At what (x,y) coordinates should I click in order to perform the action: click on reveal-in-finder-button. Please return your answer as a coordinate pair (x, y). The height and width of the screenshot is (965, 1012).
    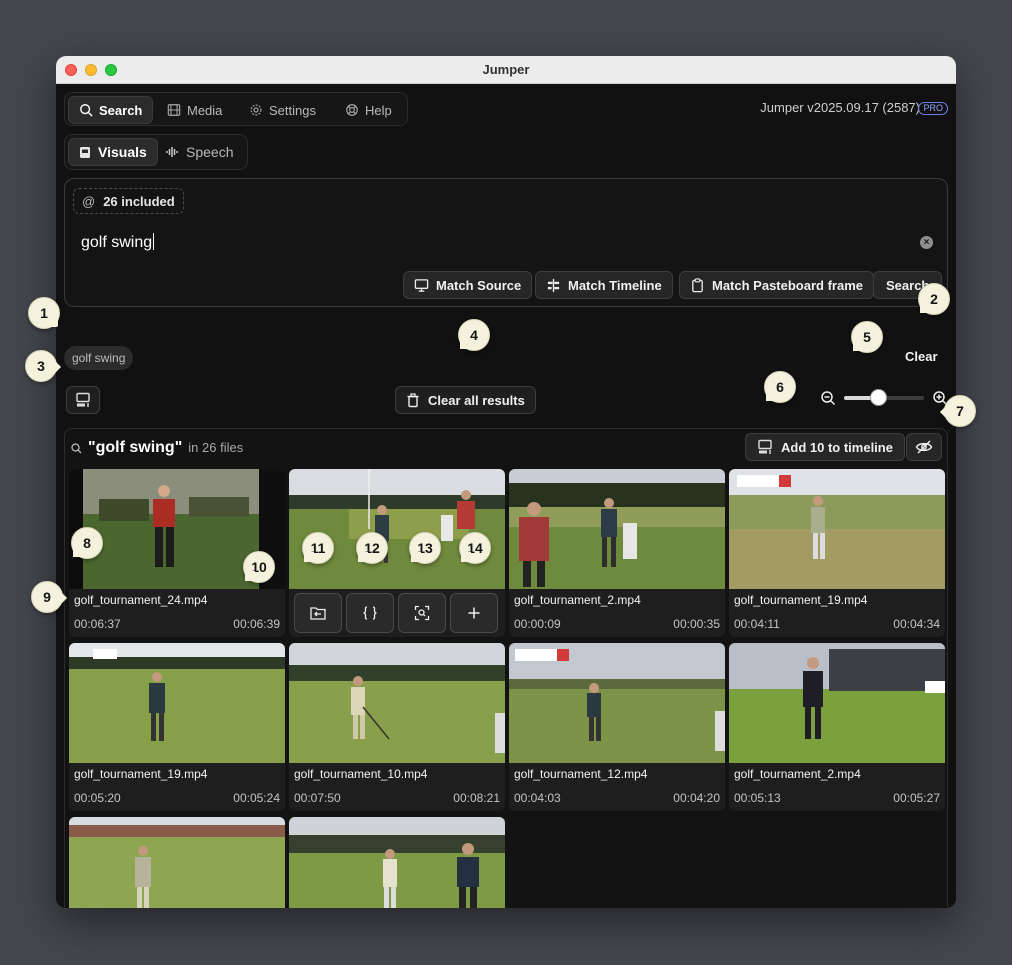
    Looking at the image, I should click on (318, 613).